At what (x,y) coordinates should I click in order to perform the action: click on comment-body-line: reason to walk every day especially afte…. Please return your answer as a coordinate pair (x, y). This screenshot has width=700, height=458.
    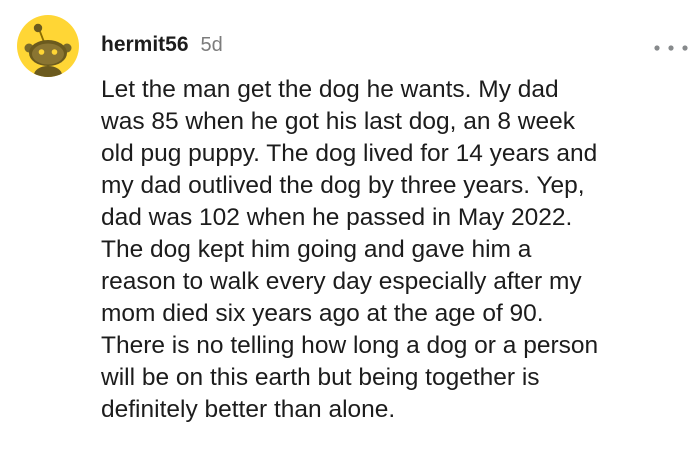
    Looking at the image, I should click on (341, 281).